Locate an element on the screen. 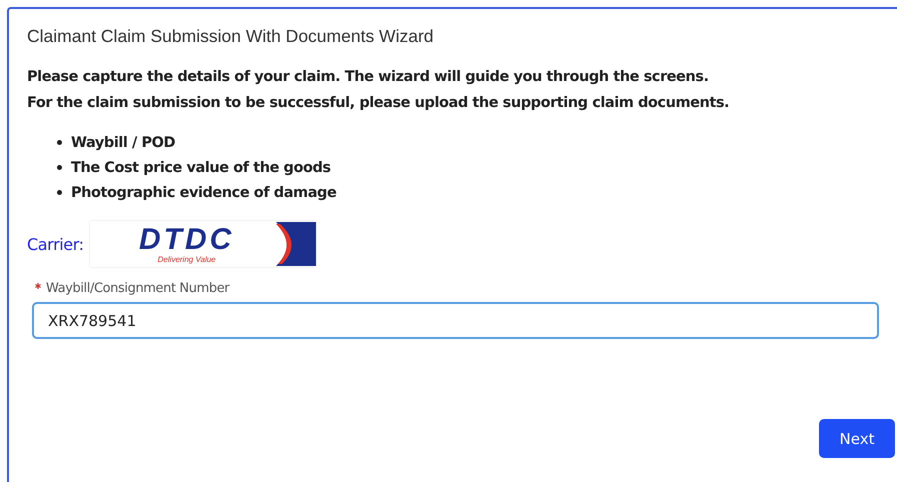  next-button: Next is located at coordinates (857, 438).